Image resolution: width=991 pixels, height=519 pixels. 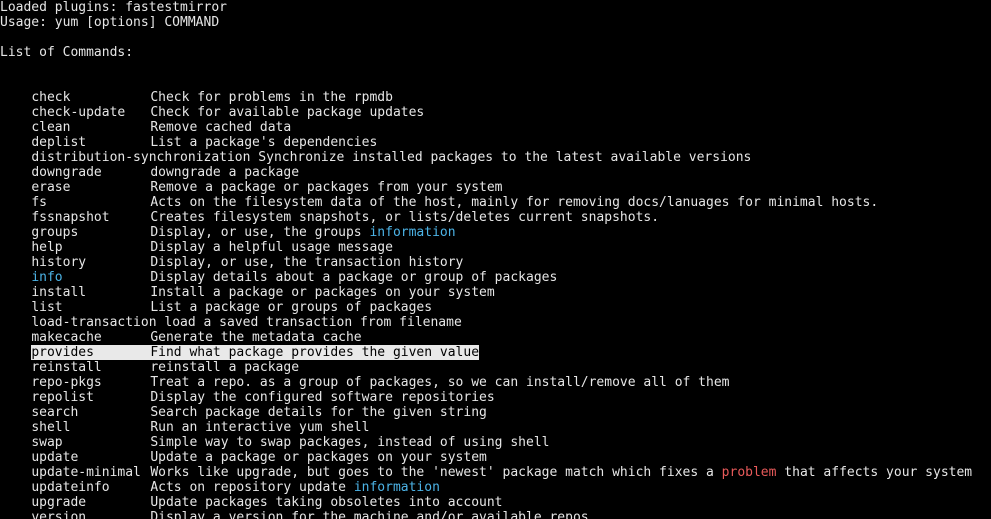 I want to click on command-row: help Display a helpful usage message, so click(x=495, y=240).